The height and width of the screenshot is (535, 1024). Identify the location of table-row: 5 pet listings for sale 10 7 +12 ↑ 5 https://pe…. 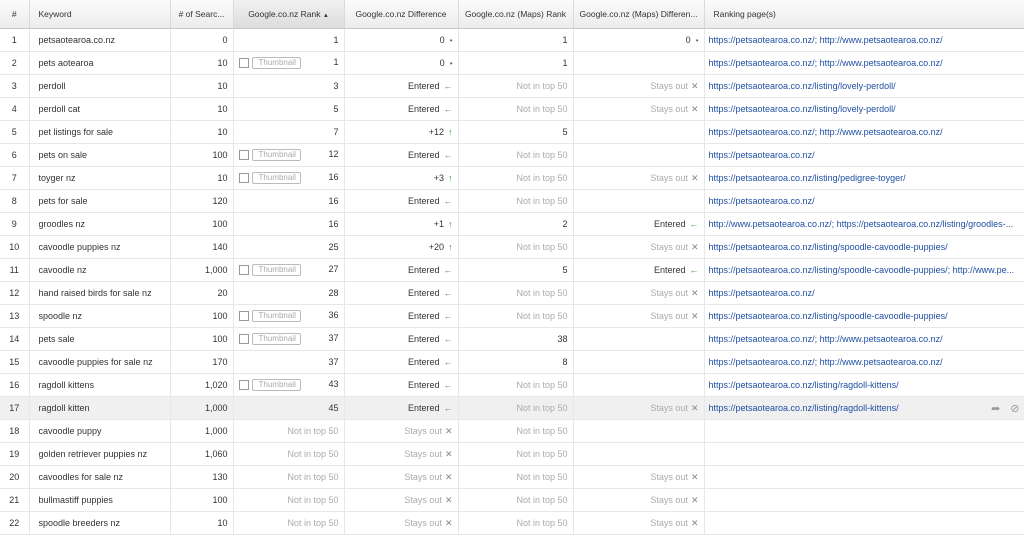
(512, 132).